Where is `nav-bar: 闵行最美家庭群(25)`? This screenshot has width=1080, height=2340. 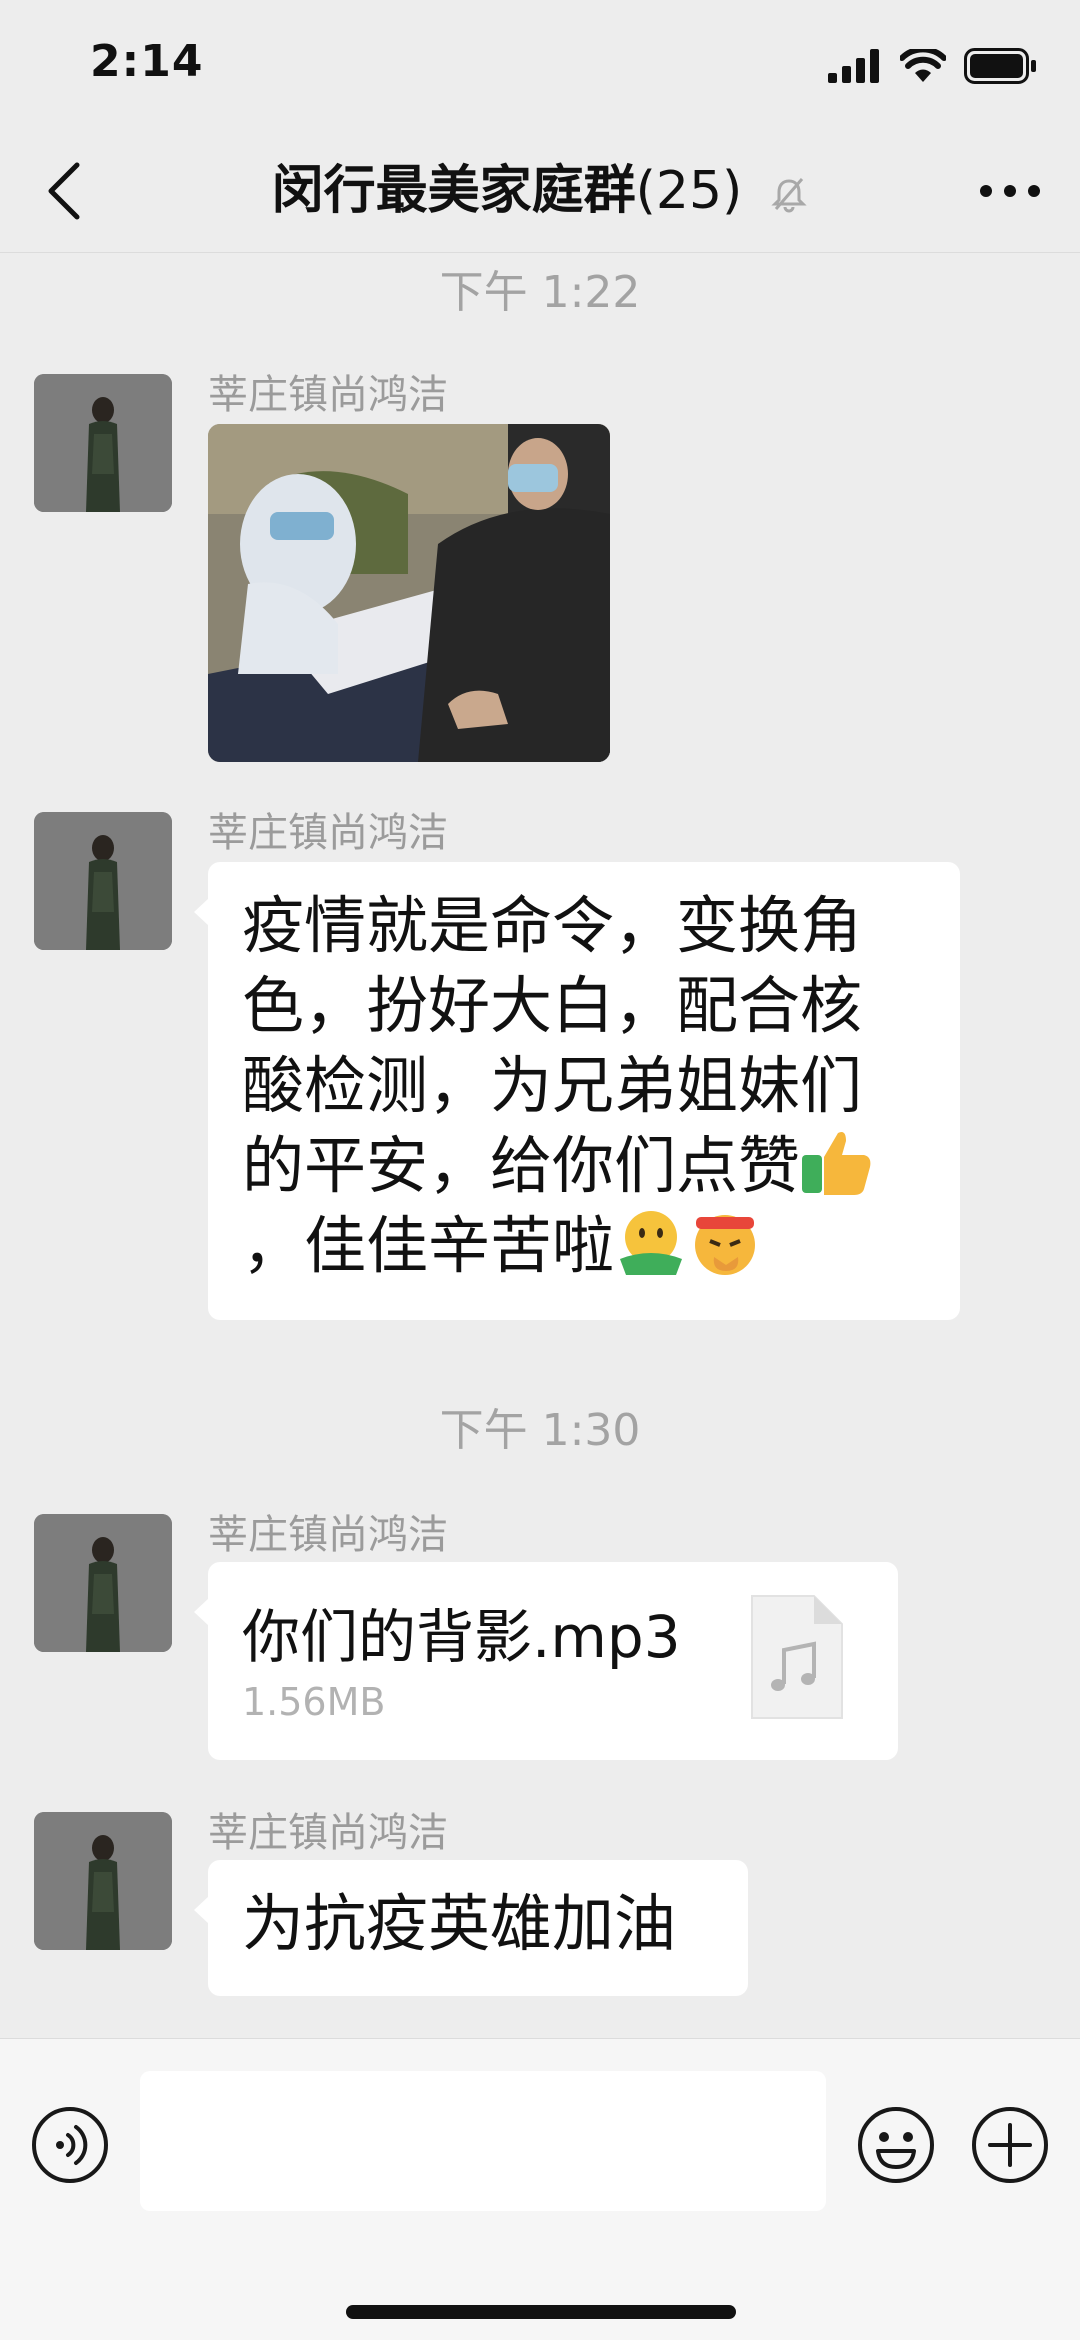
nav-bar: 闵行最美家庭群(25) is located at coordinates (540, 191).